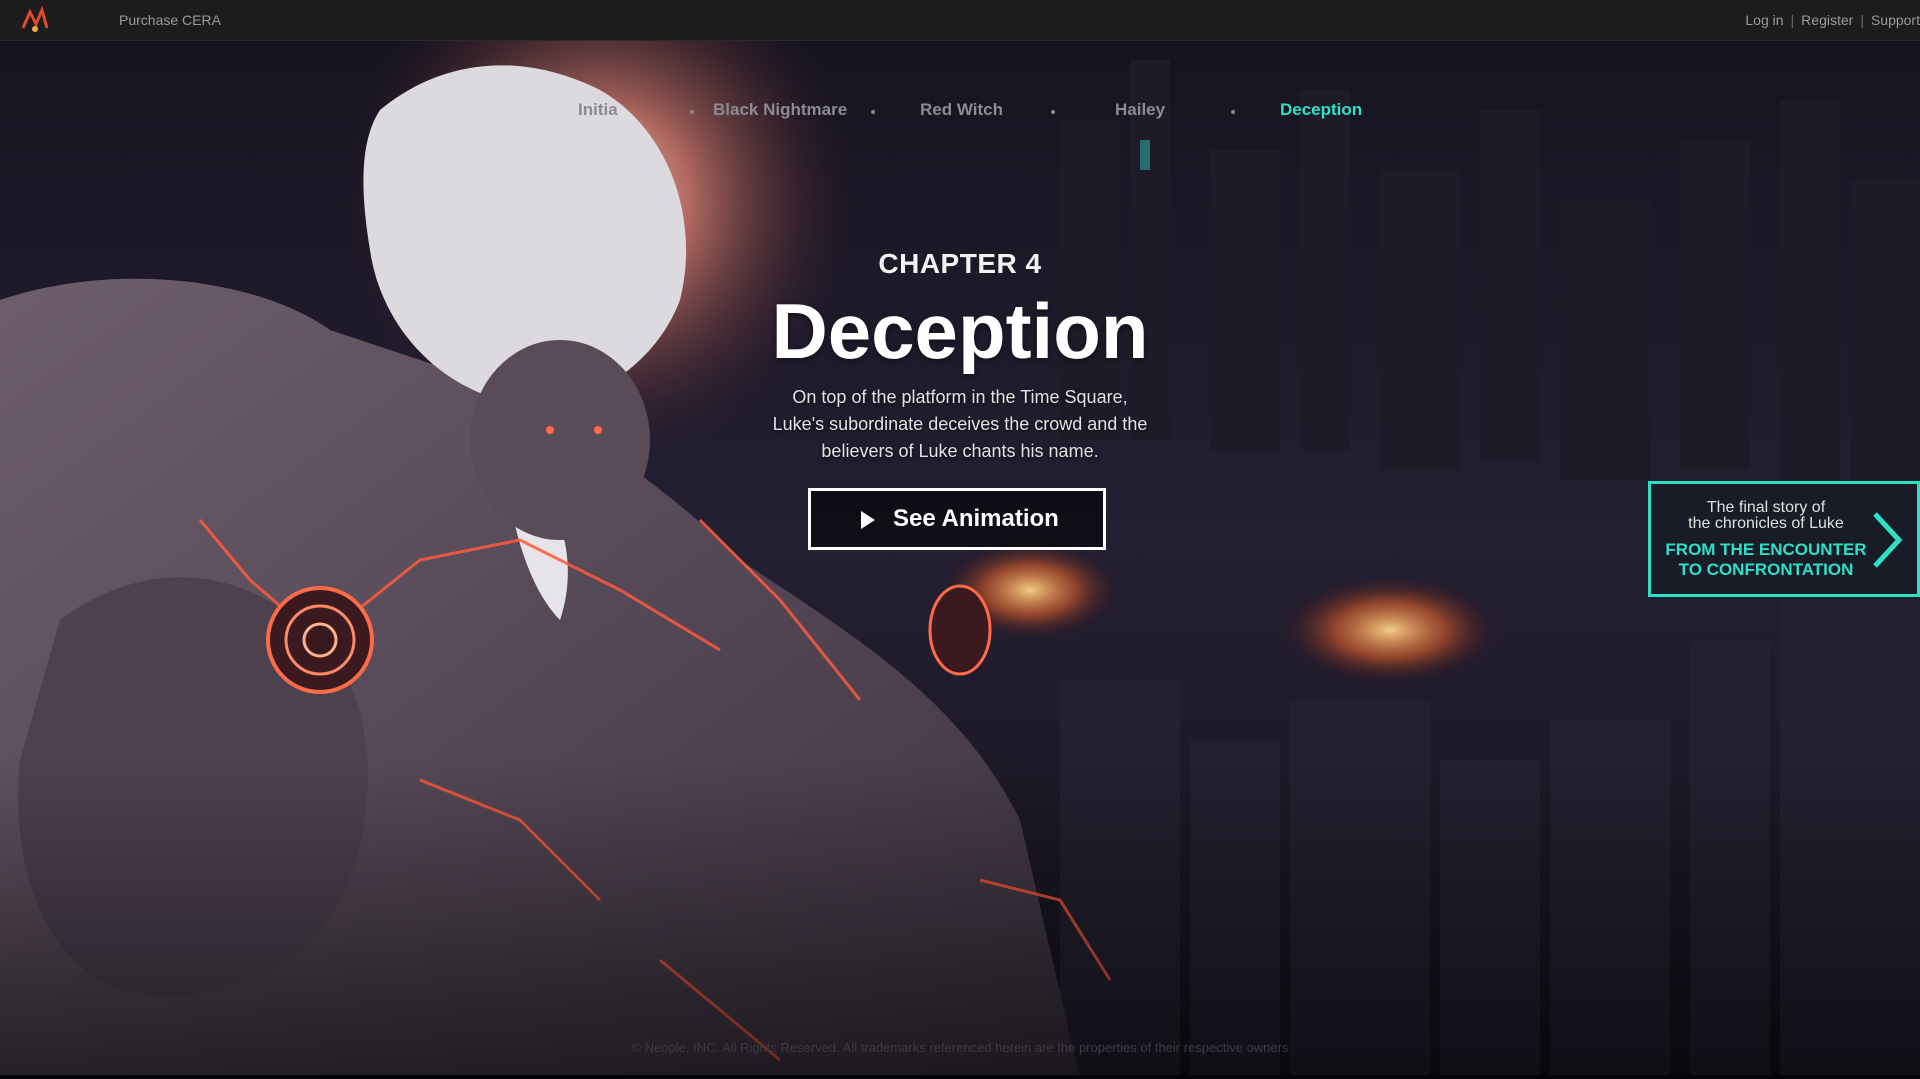  What do you see at coordinates (868, 520) in the screenshot?
I see `play-icon` at bounding box center [868, 520].